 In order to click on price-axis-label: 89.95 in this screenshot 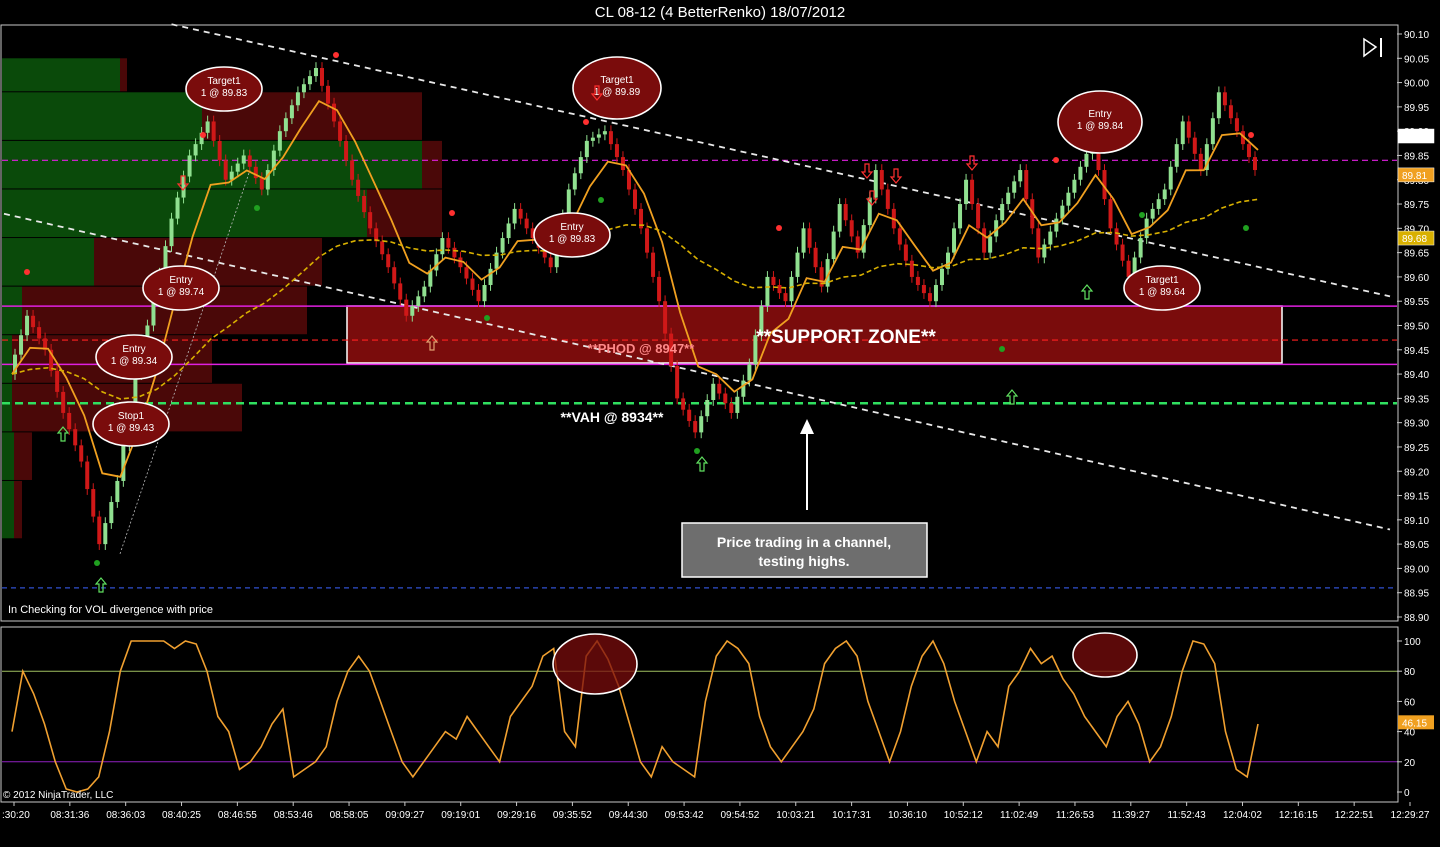, I will do `click(1416, 108)`.